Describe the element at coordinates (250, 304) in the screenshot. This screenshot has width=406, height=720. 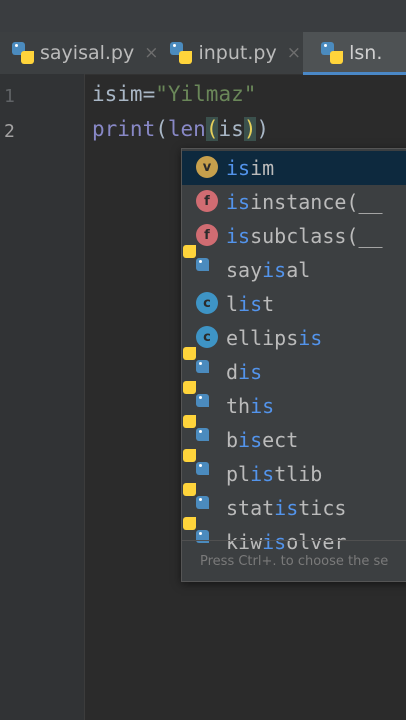
I see `completion-label: list` at that location.